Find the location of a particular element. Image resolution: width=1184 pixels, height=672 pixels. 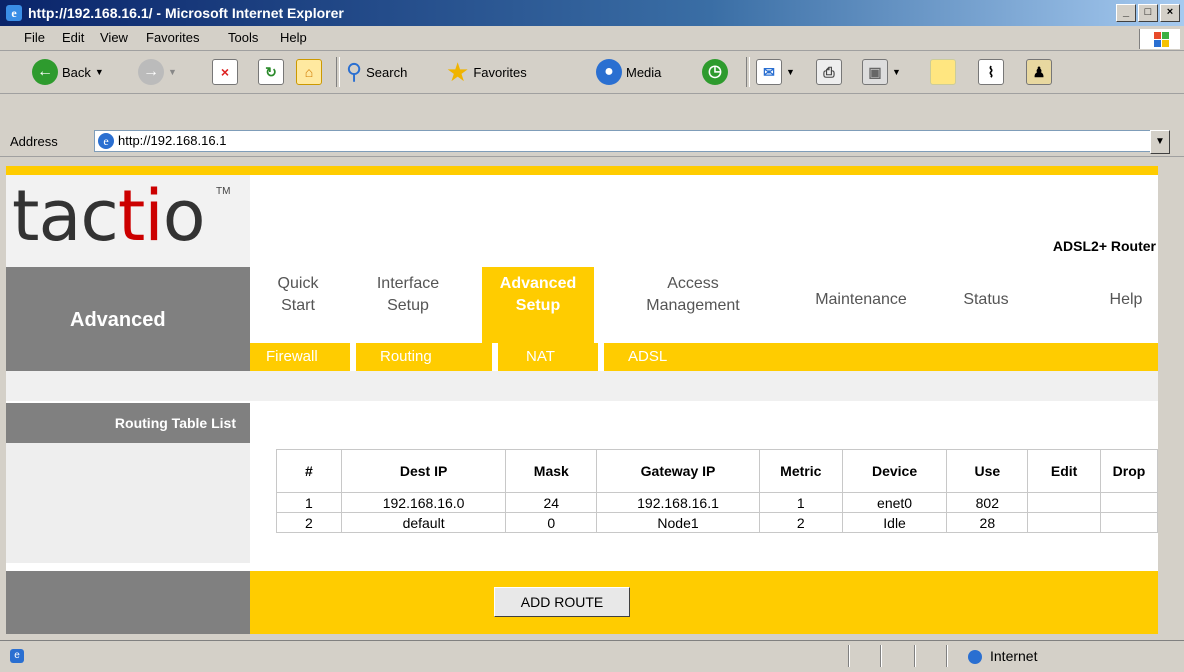

tab-advanced-setup: Advanced Setup is located at coordinates (538, 305).